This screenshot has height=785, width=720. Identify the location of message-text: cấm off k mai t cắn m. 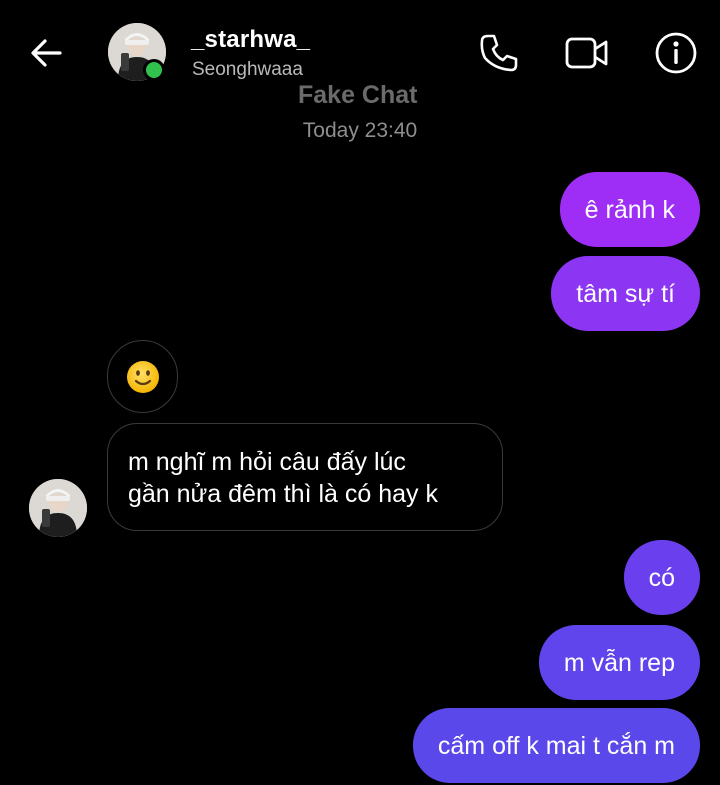
(556, 745).